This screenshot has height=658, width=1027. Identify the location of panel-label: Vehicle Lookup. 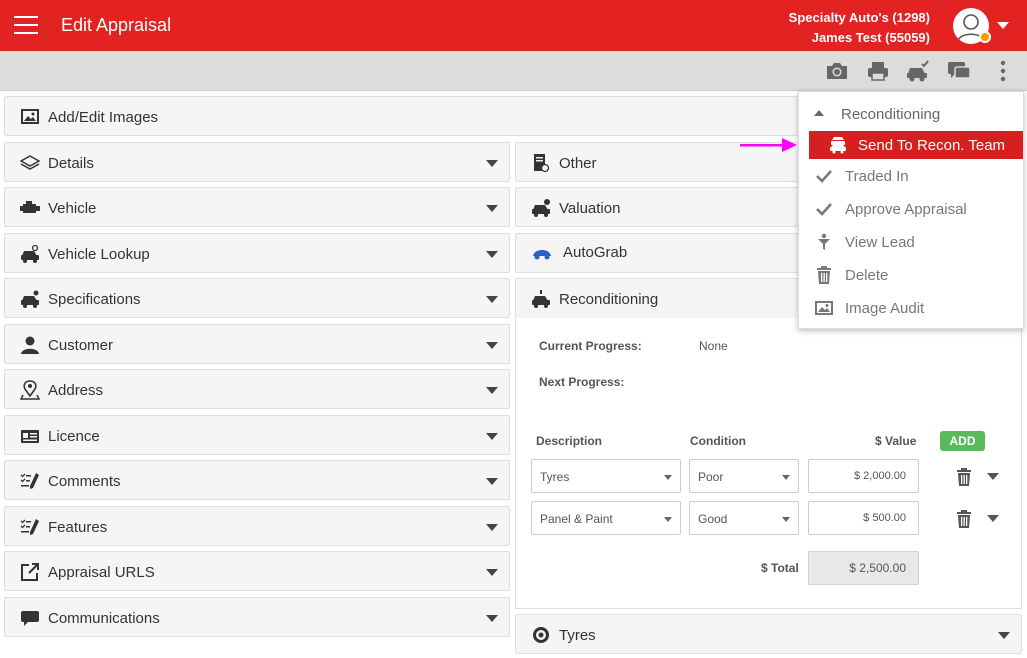
(99, 254).